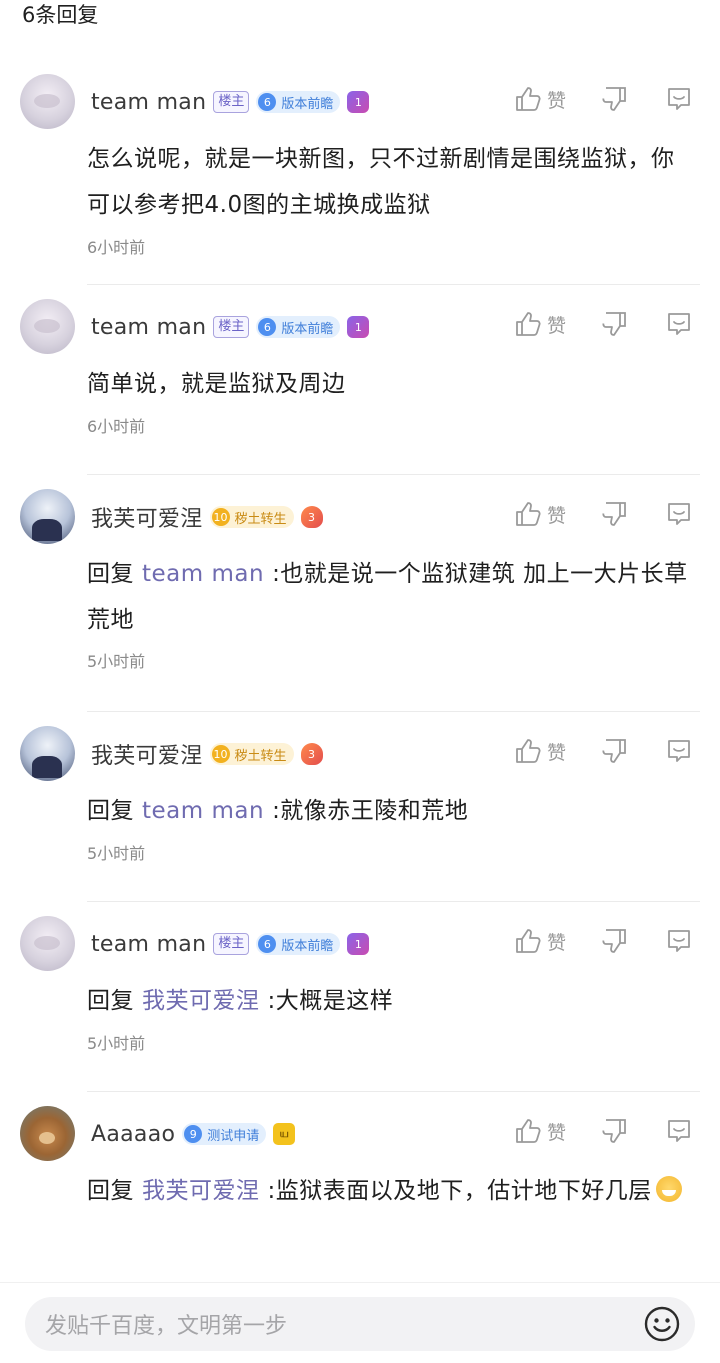 The image size is (720, 1363). I want to click on reply-text: 回复 我芙可爱涅 :监狱表面以及地下，估计地下好几层, so click(392, 1191).